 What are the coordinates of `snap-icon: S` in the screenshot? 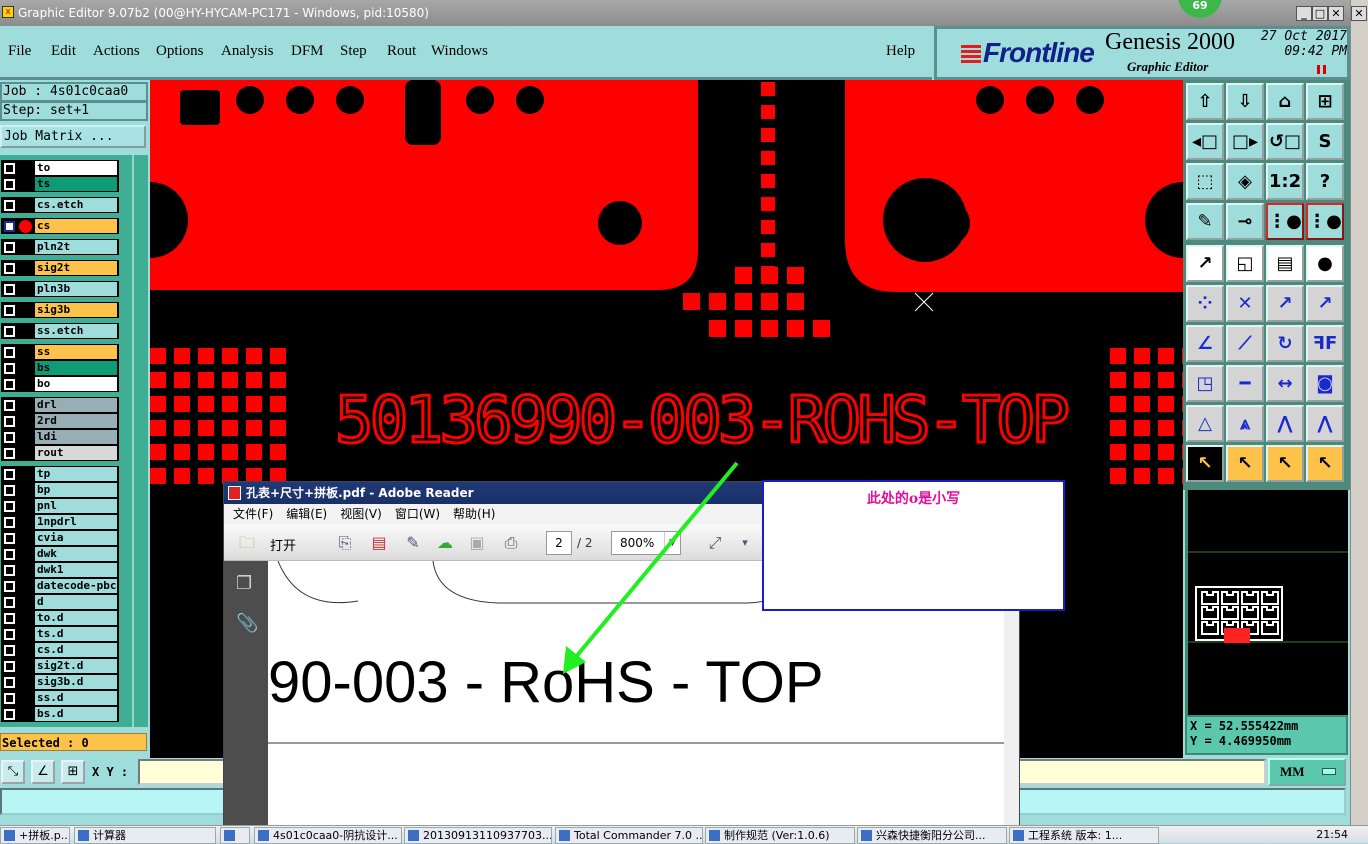 It's located at (1325, 141).